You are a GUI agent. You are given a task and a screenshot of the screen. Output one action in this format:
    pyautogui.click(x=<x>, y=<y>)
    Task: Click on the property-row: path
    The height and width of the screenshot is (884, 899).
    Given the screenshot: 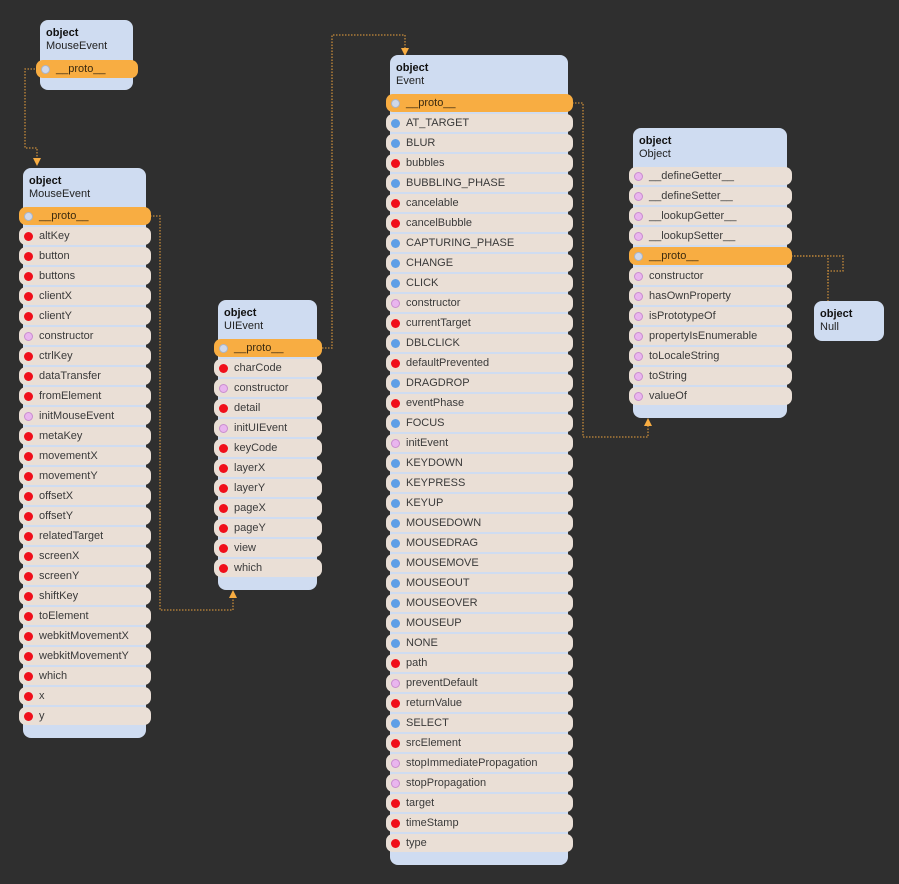 What is the action you would take?
    pyautogui.click(x=479, y=663)
    